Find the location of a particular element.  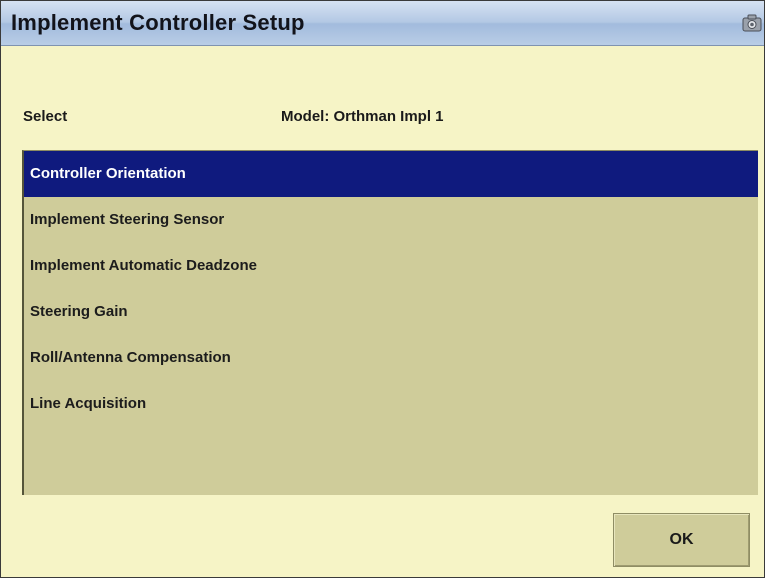

select-label: Select is located at coordinates (45, 116).